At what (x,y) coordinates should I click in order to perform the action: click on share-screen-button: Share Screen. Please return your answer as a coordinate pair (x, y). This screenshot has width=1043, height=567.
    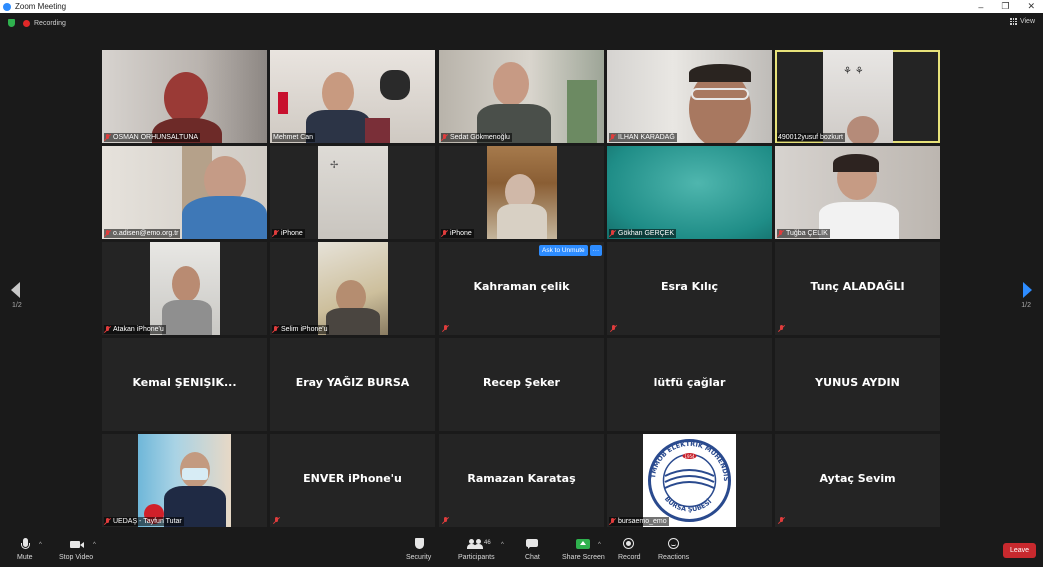
    Looking at the image, I should click on (583, 549).